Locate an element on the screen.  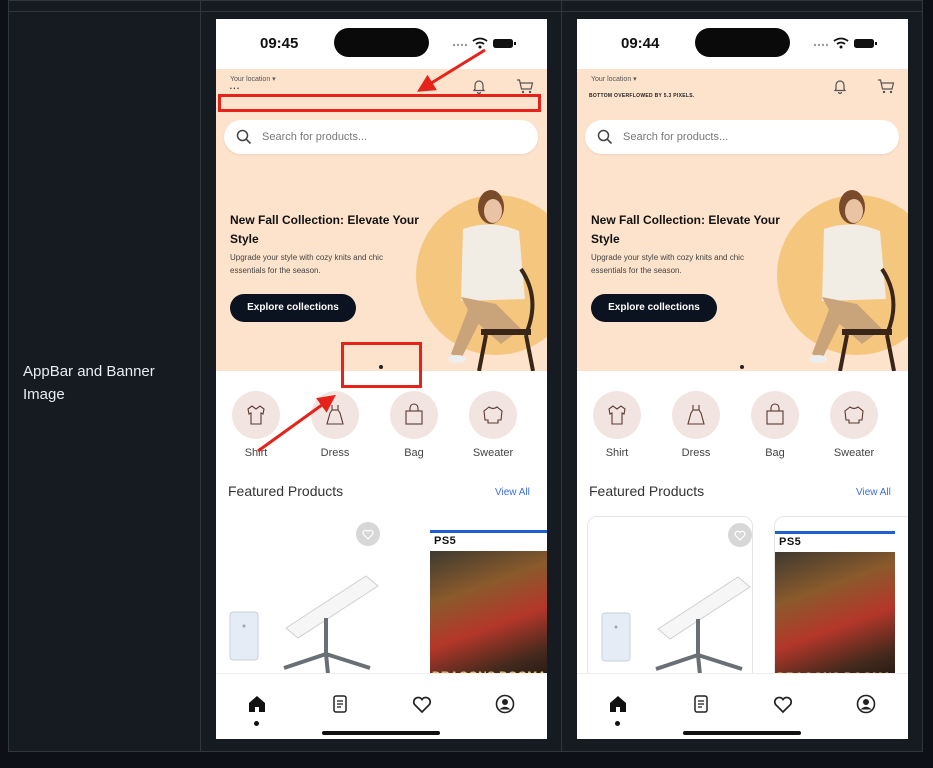
arrow-to-indicator is located at coordinates (296, 423).